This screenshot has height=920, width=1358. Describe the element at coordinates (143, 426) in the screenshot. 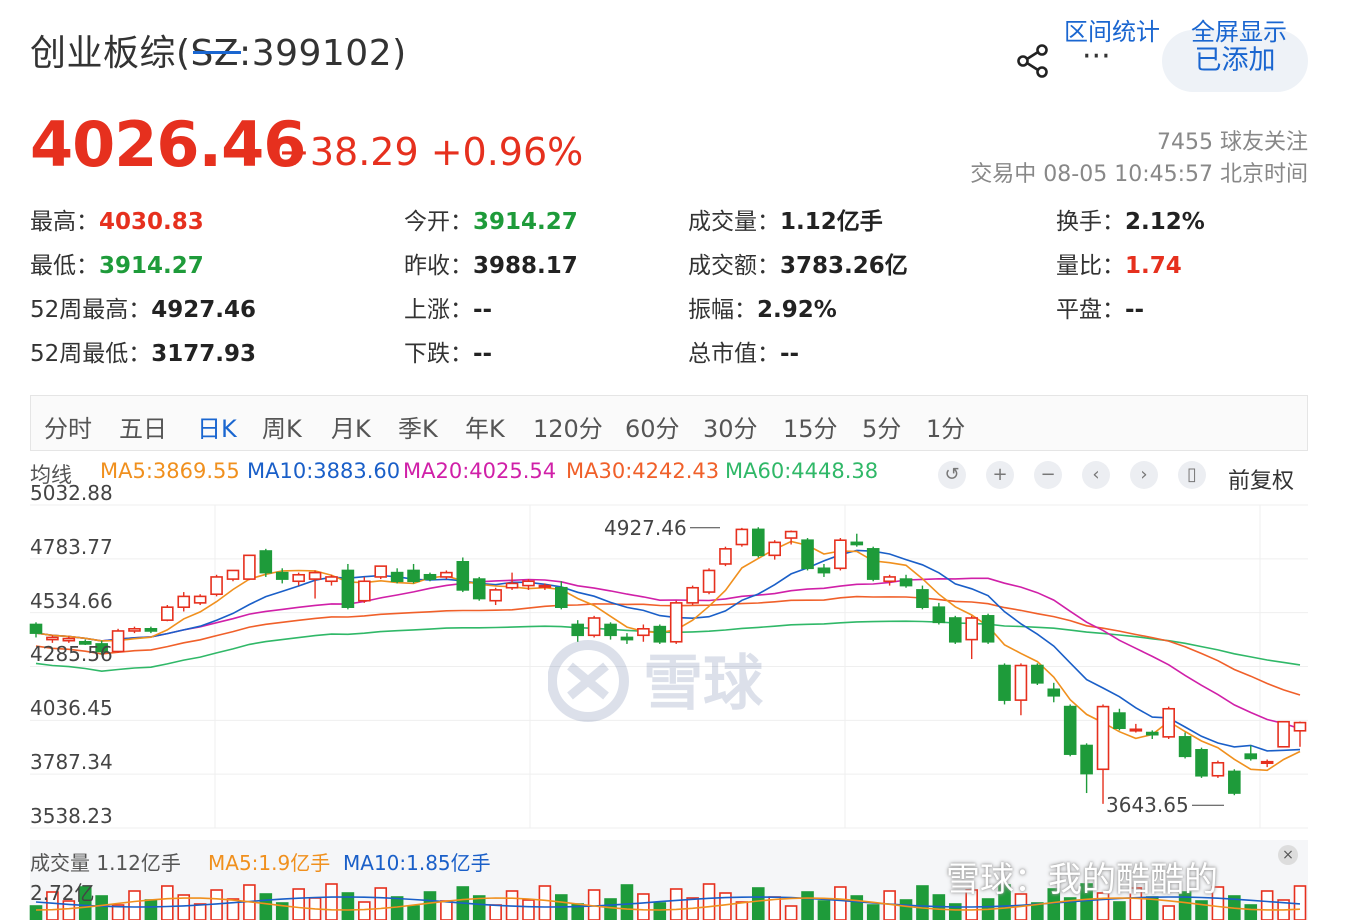

I see `tab-1: 五日` at that location.